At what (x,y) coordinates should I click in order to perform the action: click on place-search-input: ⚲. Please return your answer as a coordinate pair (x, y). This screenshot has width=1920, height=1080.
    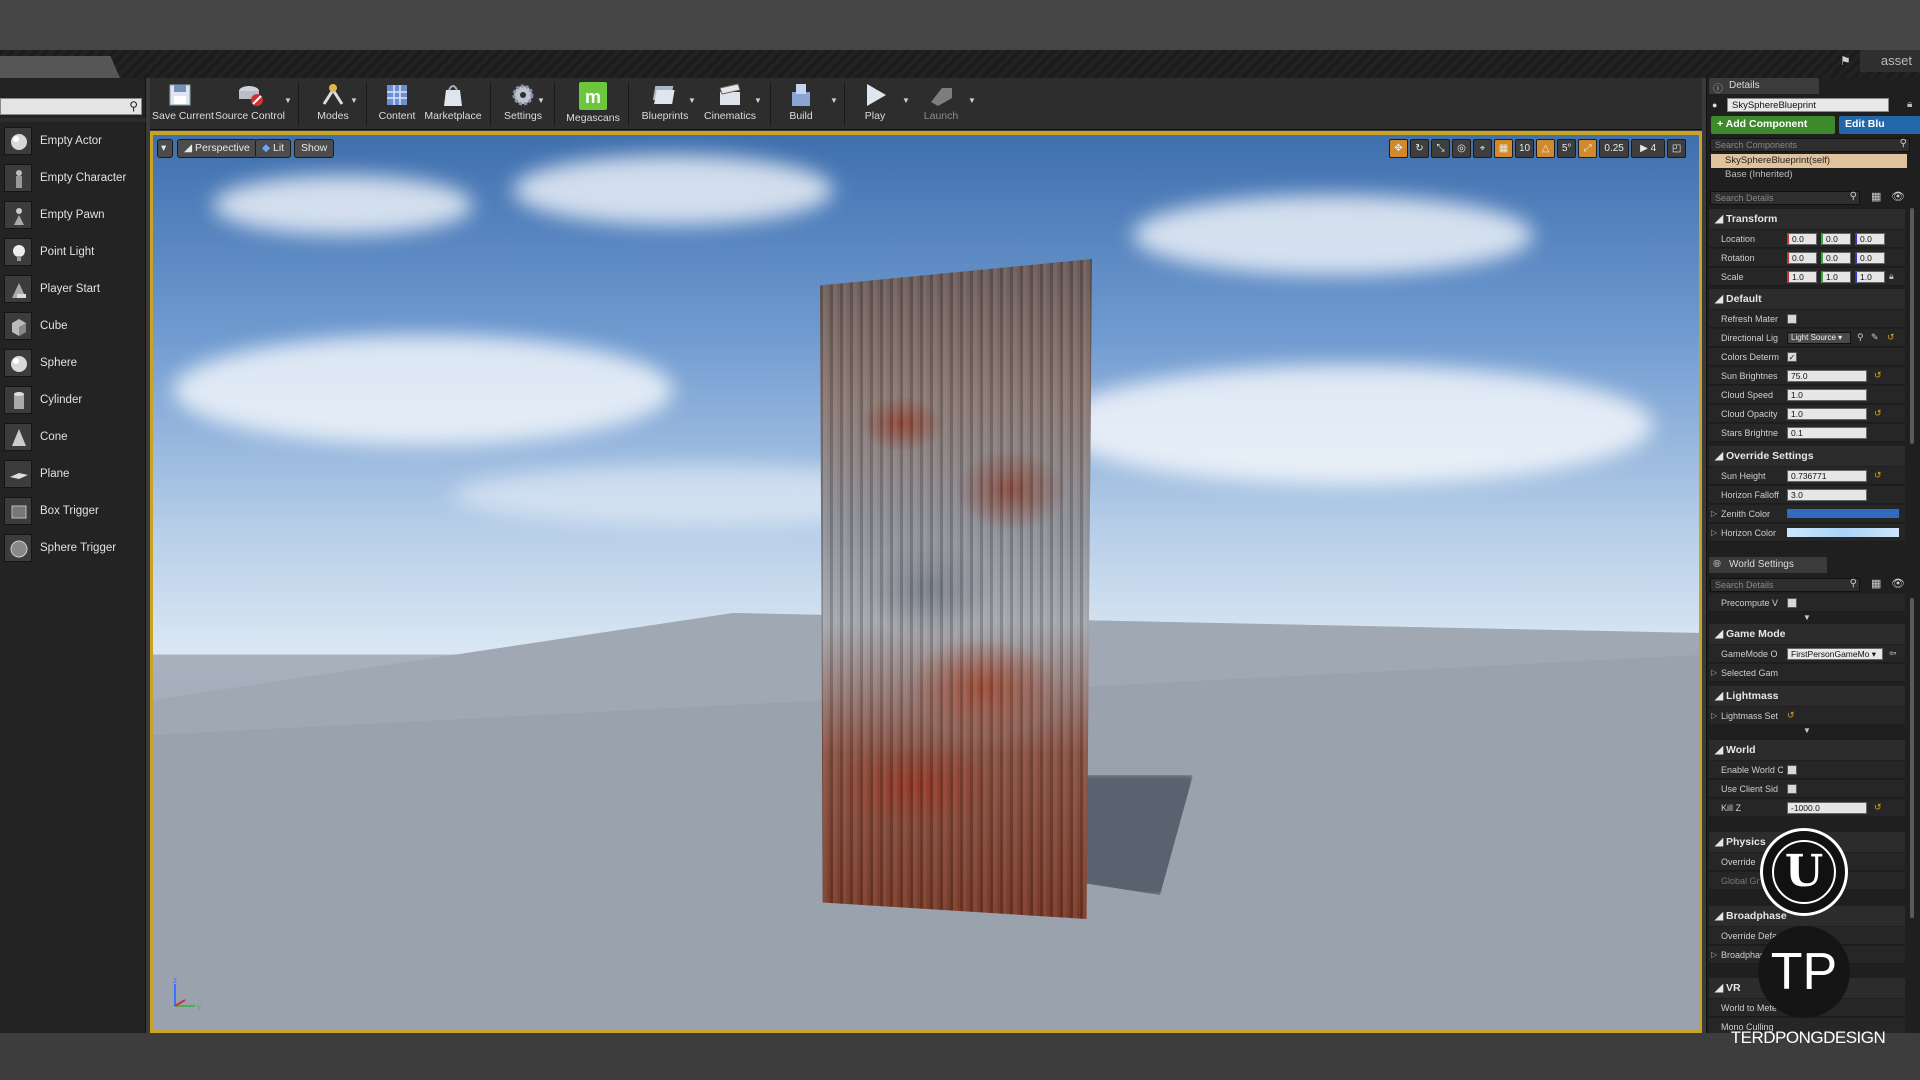
    Looking at the image, I should click on (71, 106).